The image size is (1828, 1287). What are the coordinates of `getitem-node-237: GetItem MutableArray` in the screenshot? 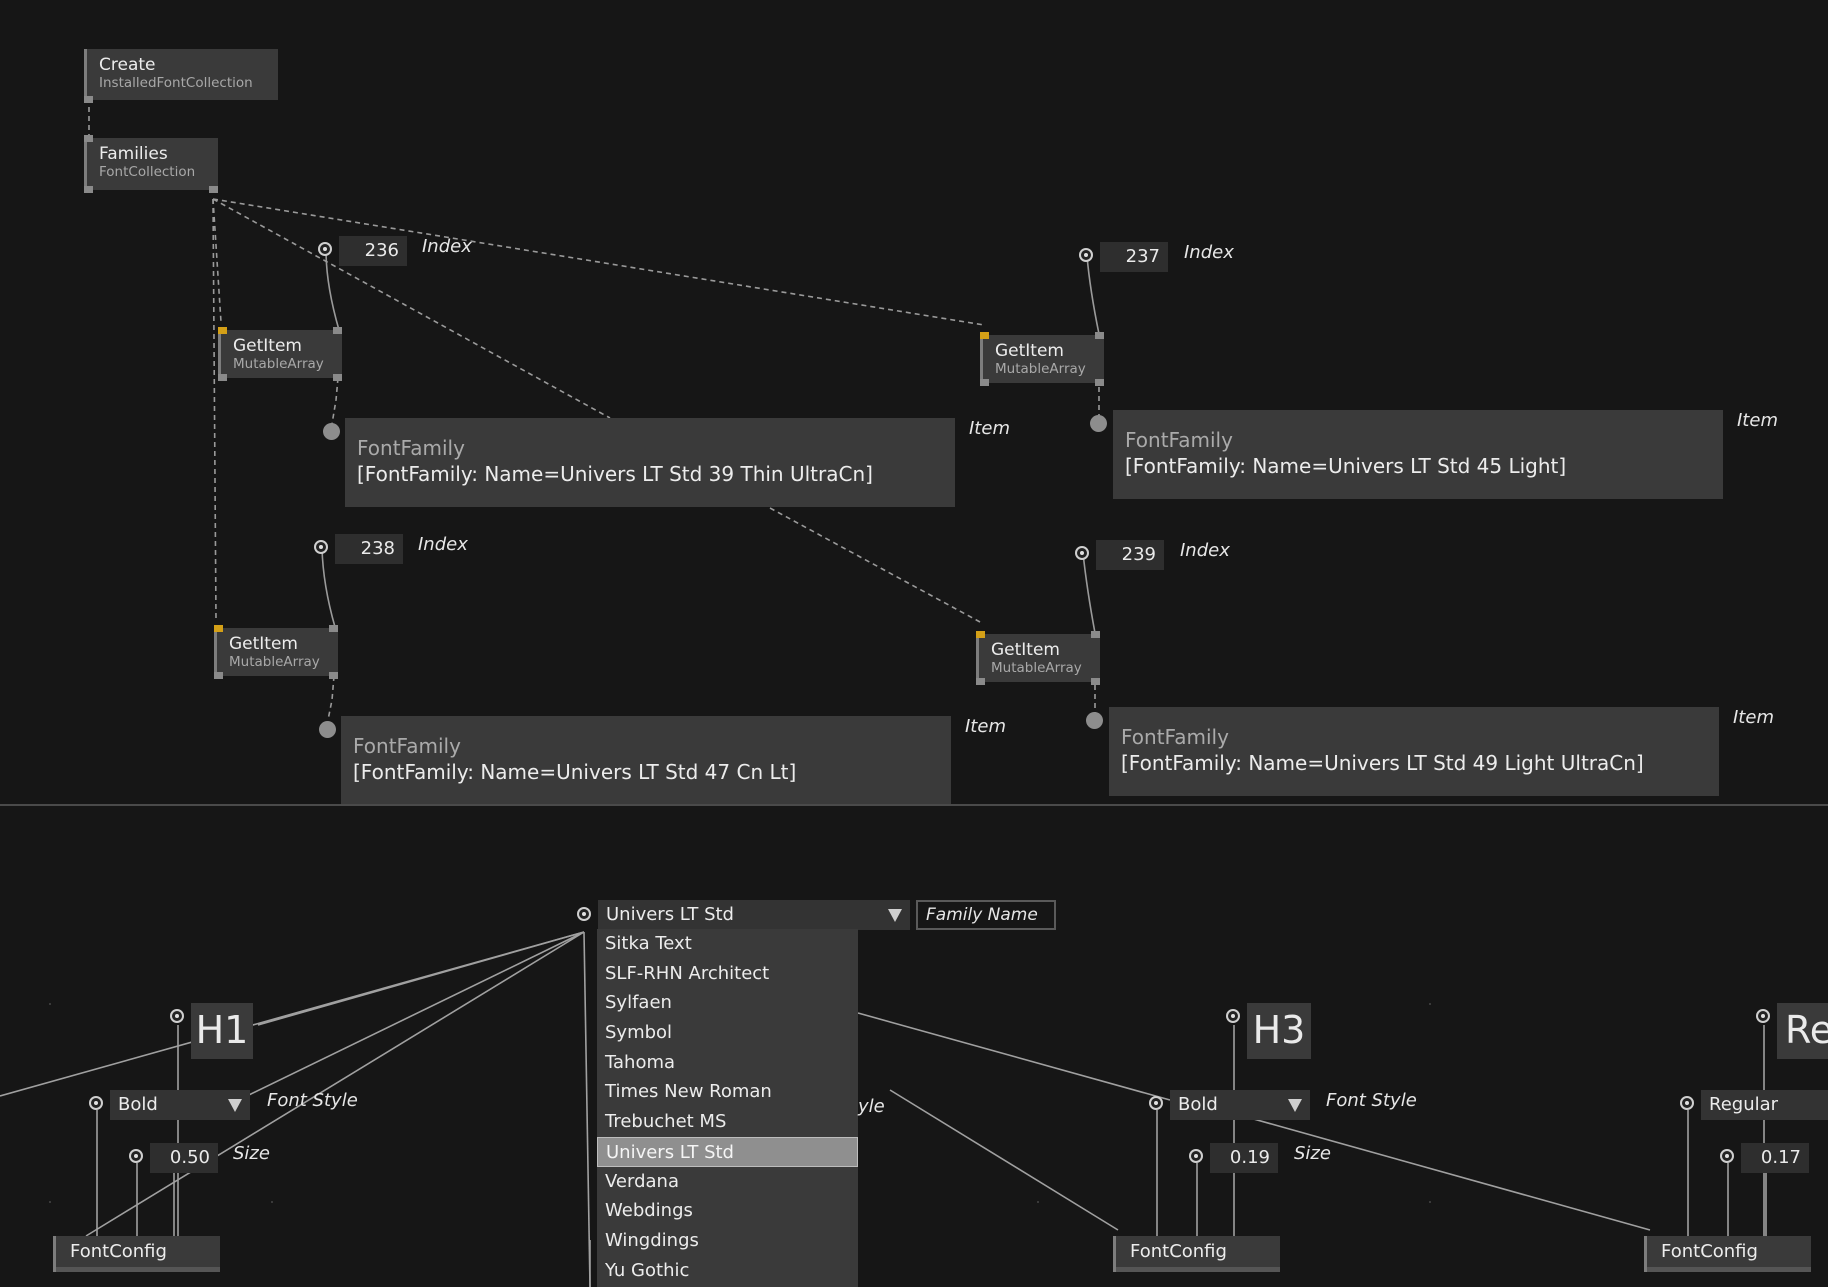 It's located at (1042, 359).